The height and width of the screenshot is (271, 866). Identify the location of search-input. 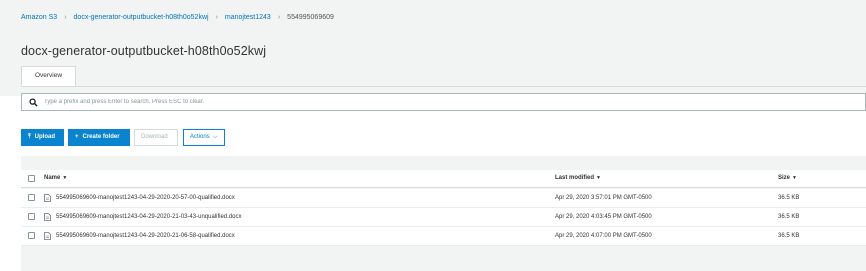
(444, 102).